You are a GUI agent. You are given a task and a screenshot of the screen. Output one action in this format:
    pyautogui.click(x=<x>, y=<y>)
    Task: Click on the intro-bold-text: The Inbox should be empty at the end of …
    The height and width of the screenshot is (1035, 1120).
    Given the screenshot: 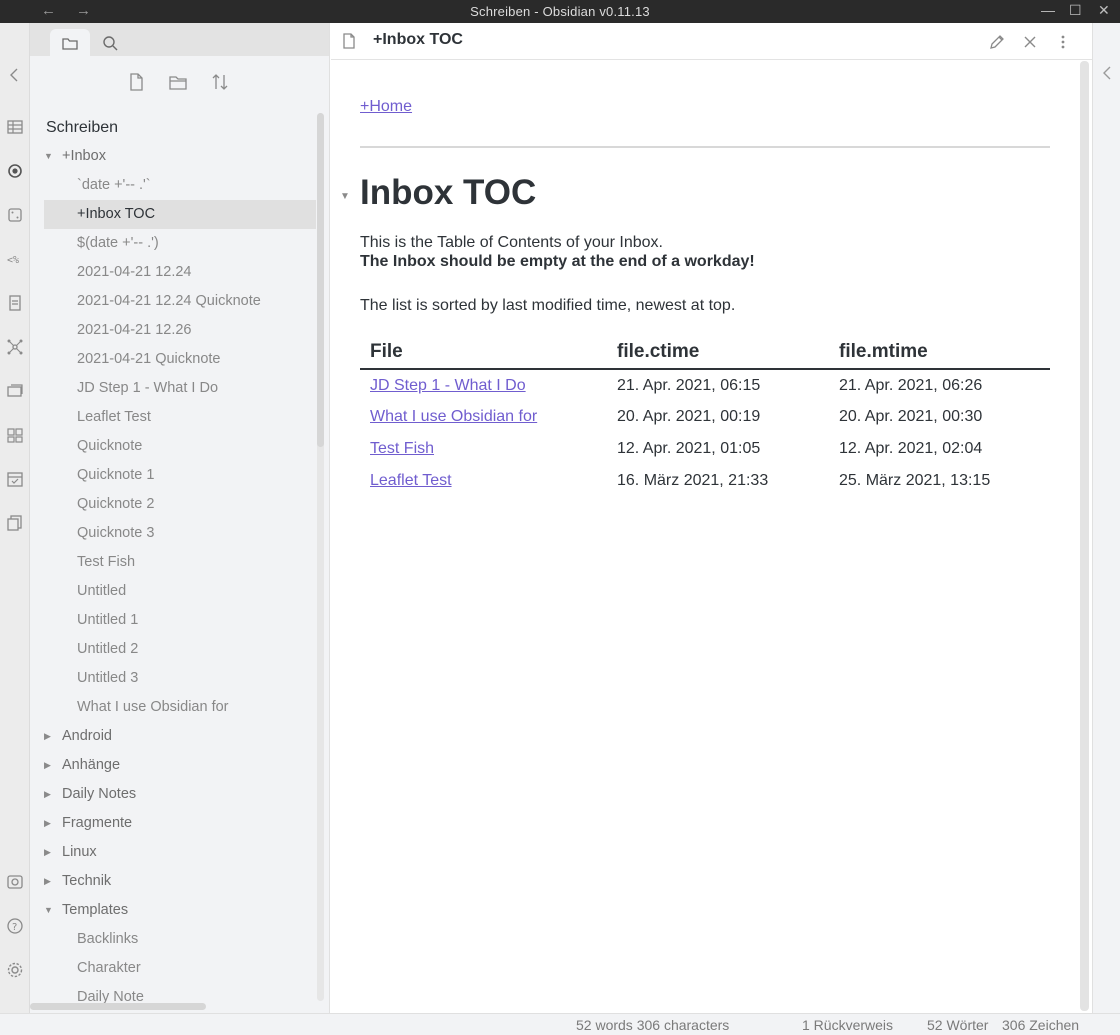 What is the action you would take?
    pyautogui.click(x=557, y=261)
    